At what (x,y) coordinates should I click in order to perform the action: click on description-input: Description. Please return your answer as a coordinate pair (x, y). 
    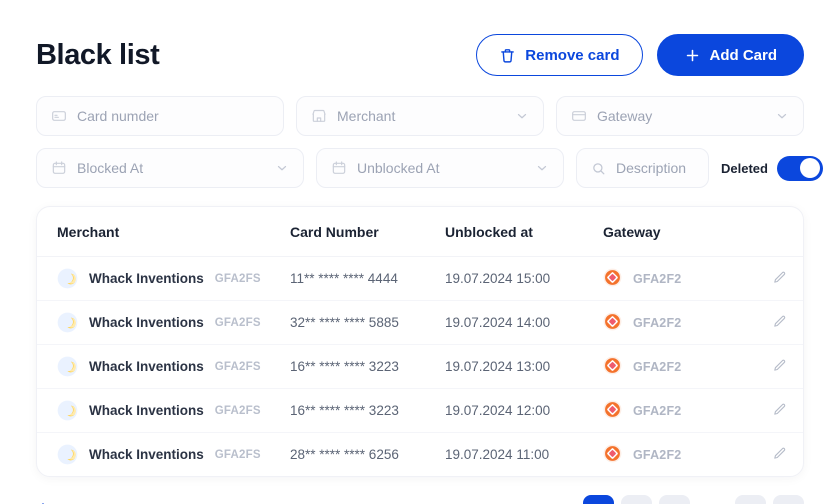
    Looking at the image, I should click on (655, 168).